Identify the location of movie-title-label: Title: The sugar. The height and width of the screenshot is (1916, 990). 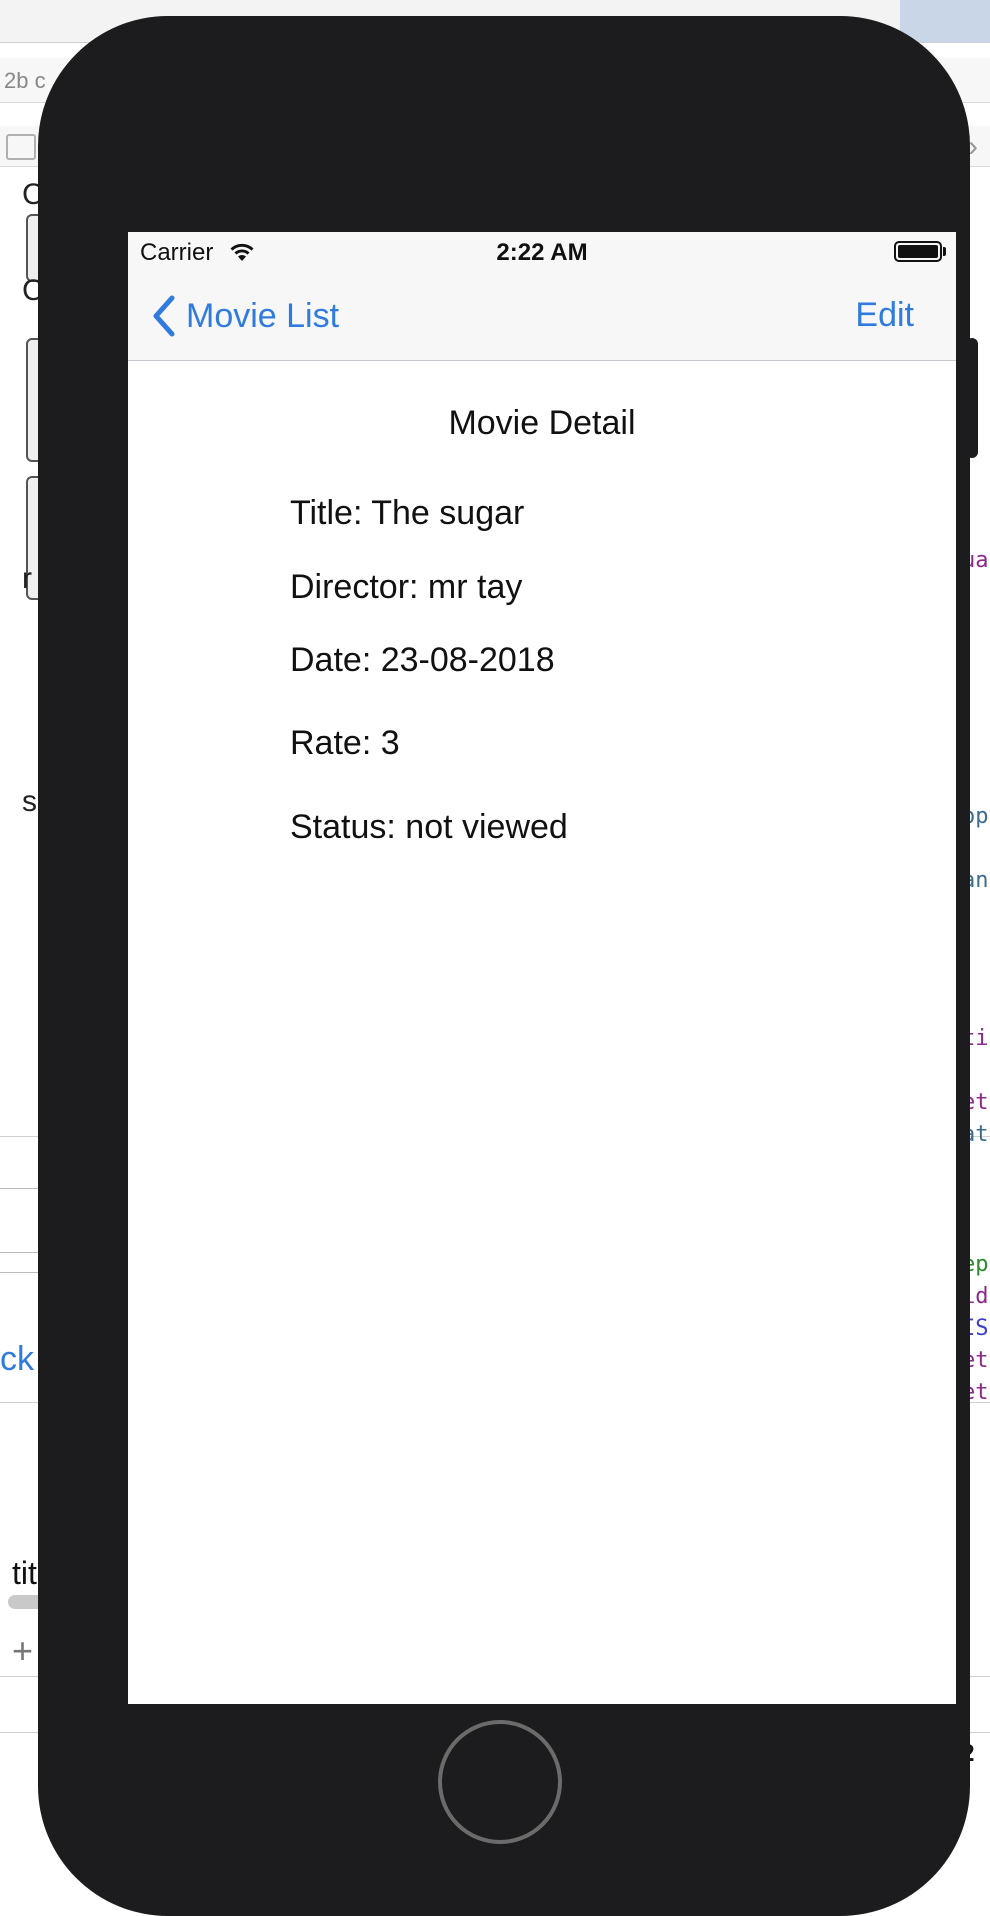
(407, 513).